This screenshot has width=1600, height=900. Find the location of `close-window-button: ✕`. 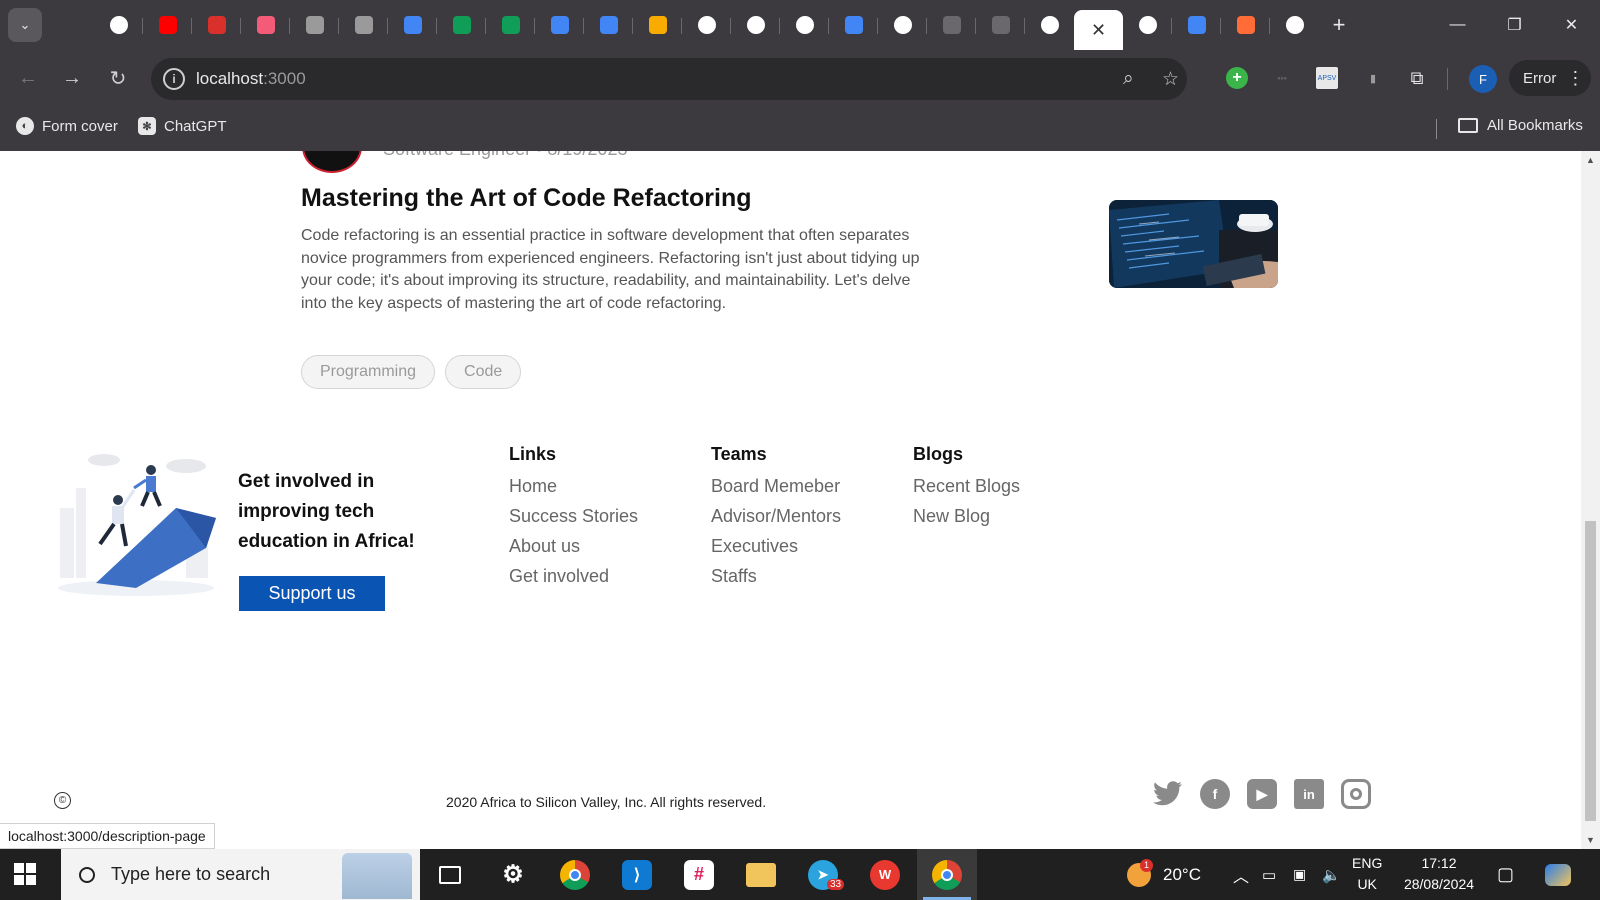

close-window-button: ✕ is located at coordinates (1571, 25).